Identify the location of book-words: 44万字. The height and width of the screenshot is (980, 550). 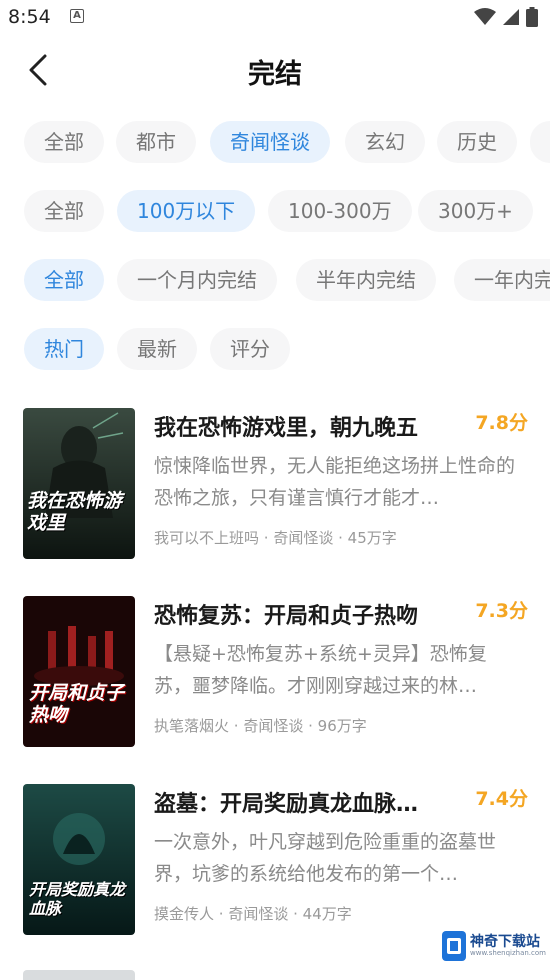
(327, 914).